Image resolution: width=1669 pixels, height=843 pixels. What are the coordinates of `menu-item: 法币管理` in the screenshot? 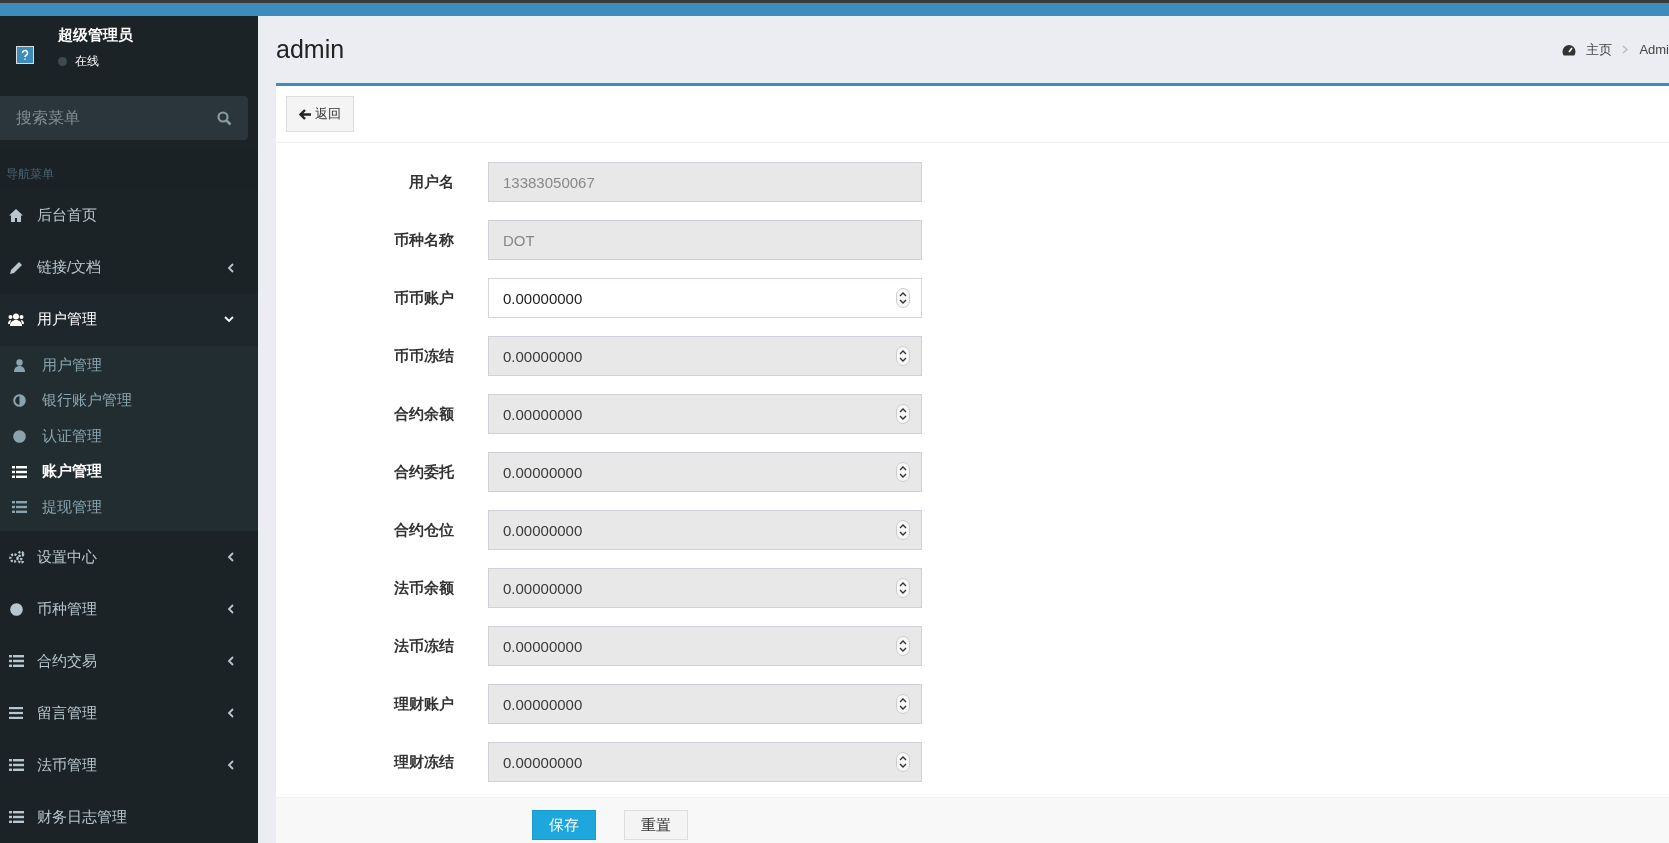 It's located at (129, 765).